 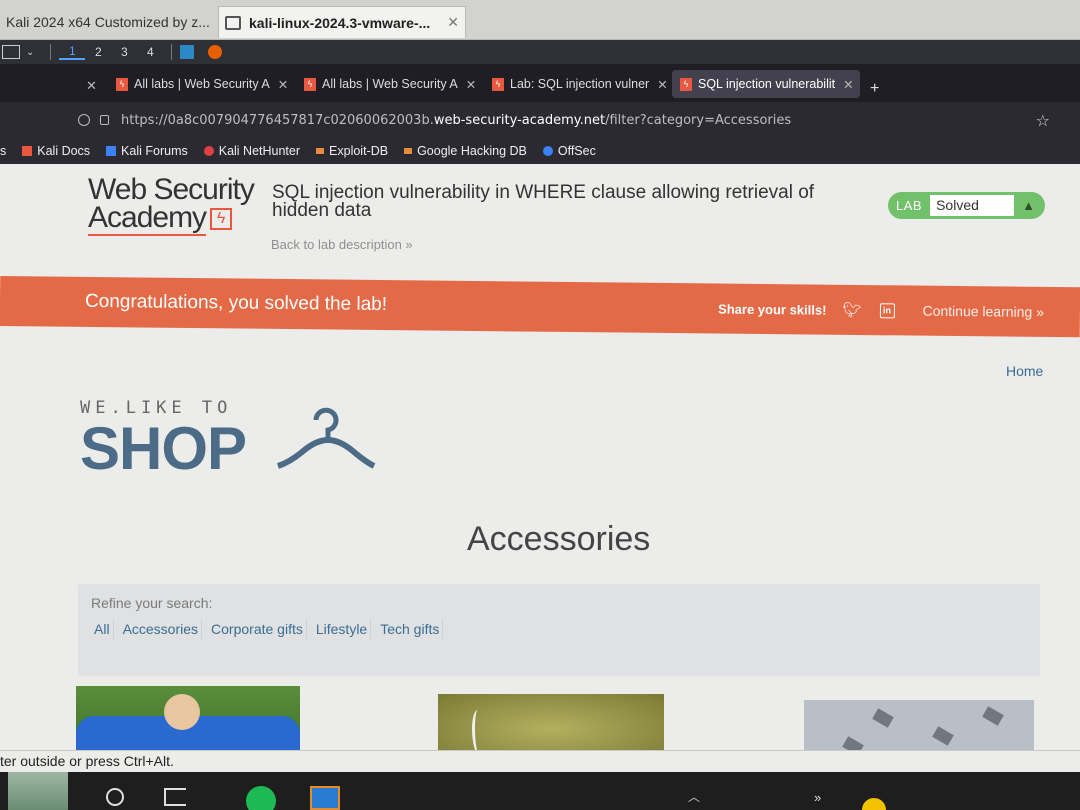 I want to click on vm-status-bar: ter outside or press Ctrl+Alt., so click(x=540, y=761).